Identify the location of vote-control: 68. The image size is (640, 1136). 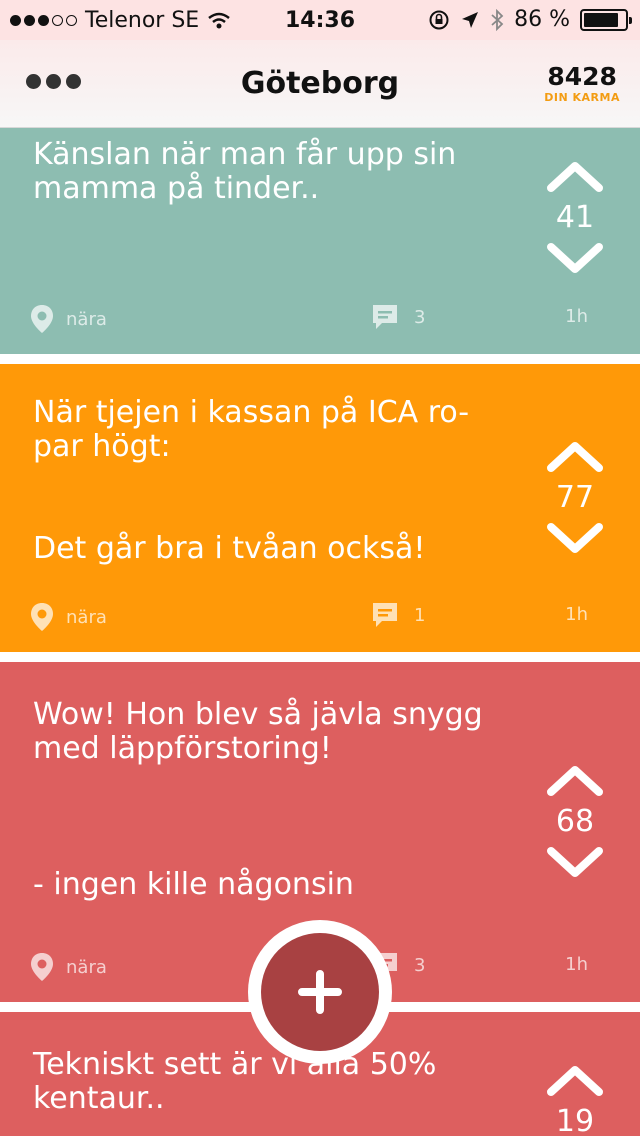
(575, 821).